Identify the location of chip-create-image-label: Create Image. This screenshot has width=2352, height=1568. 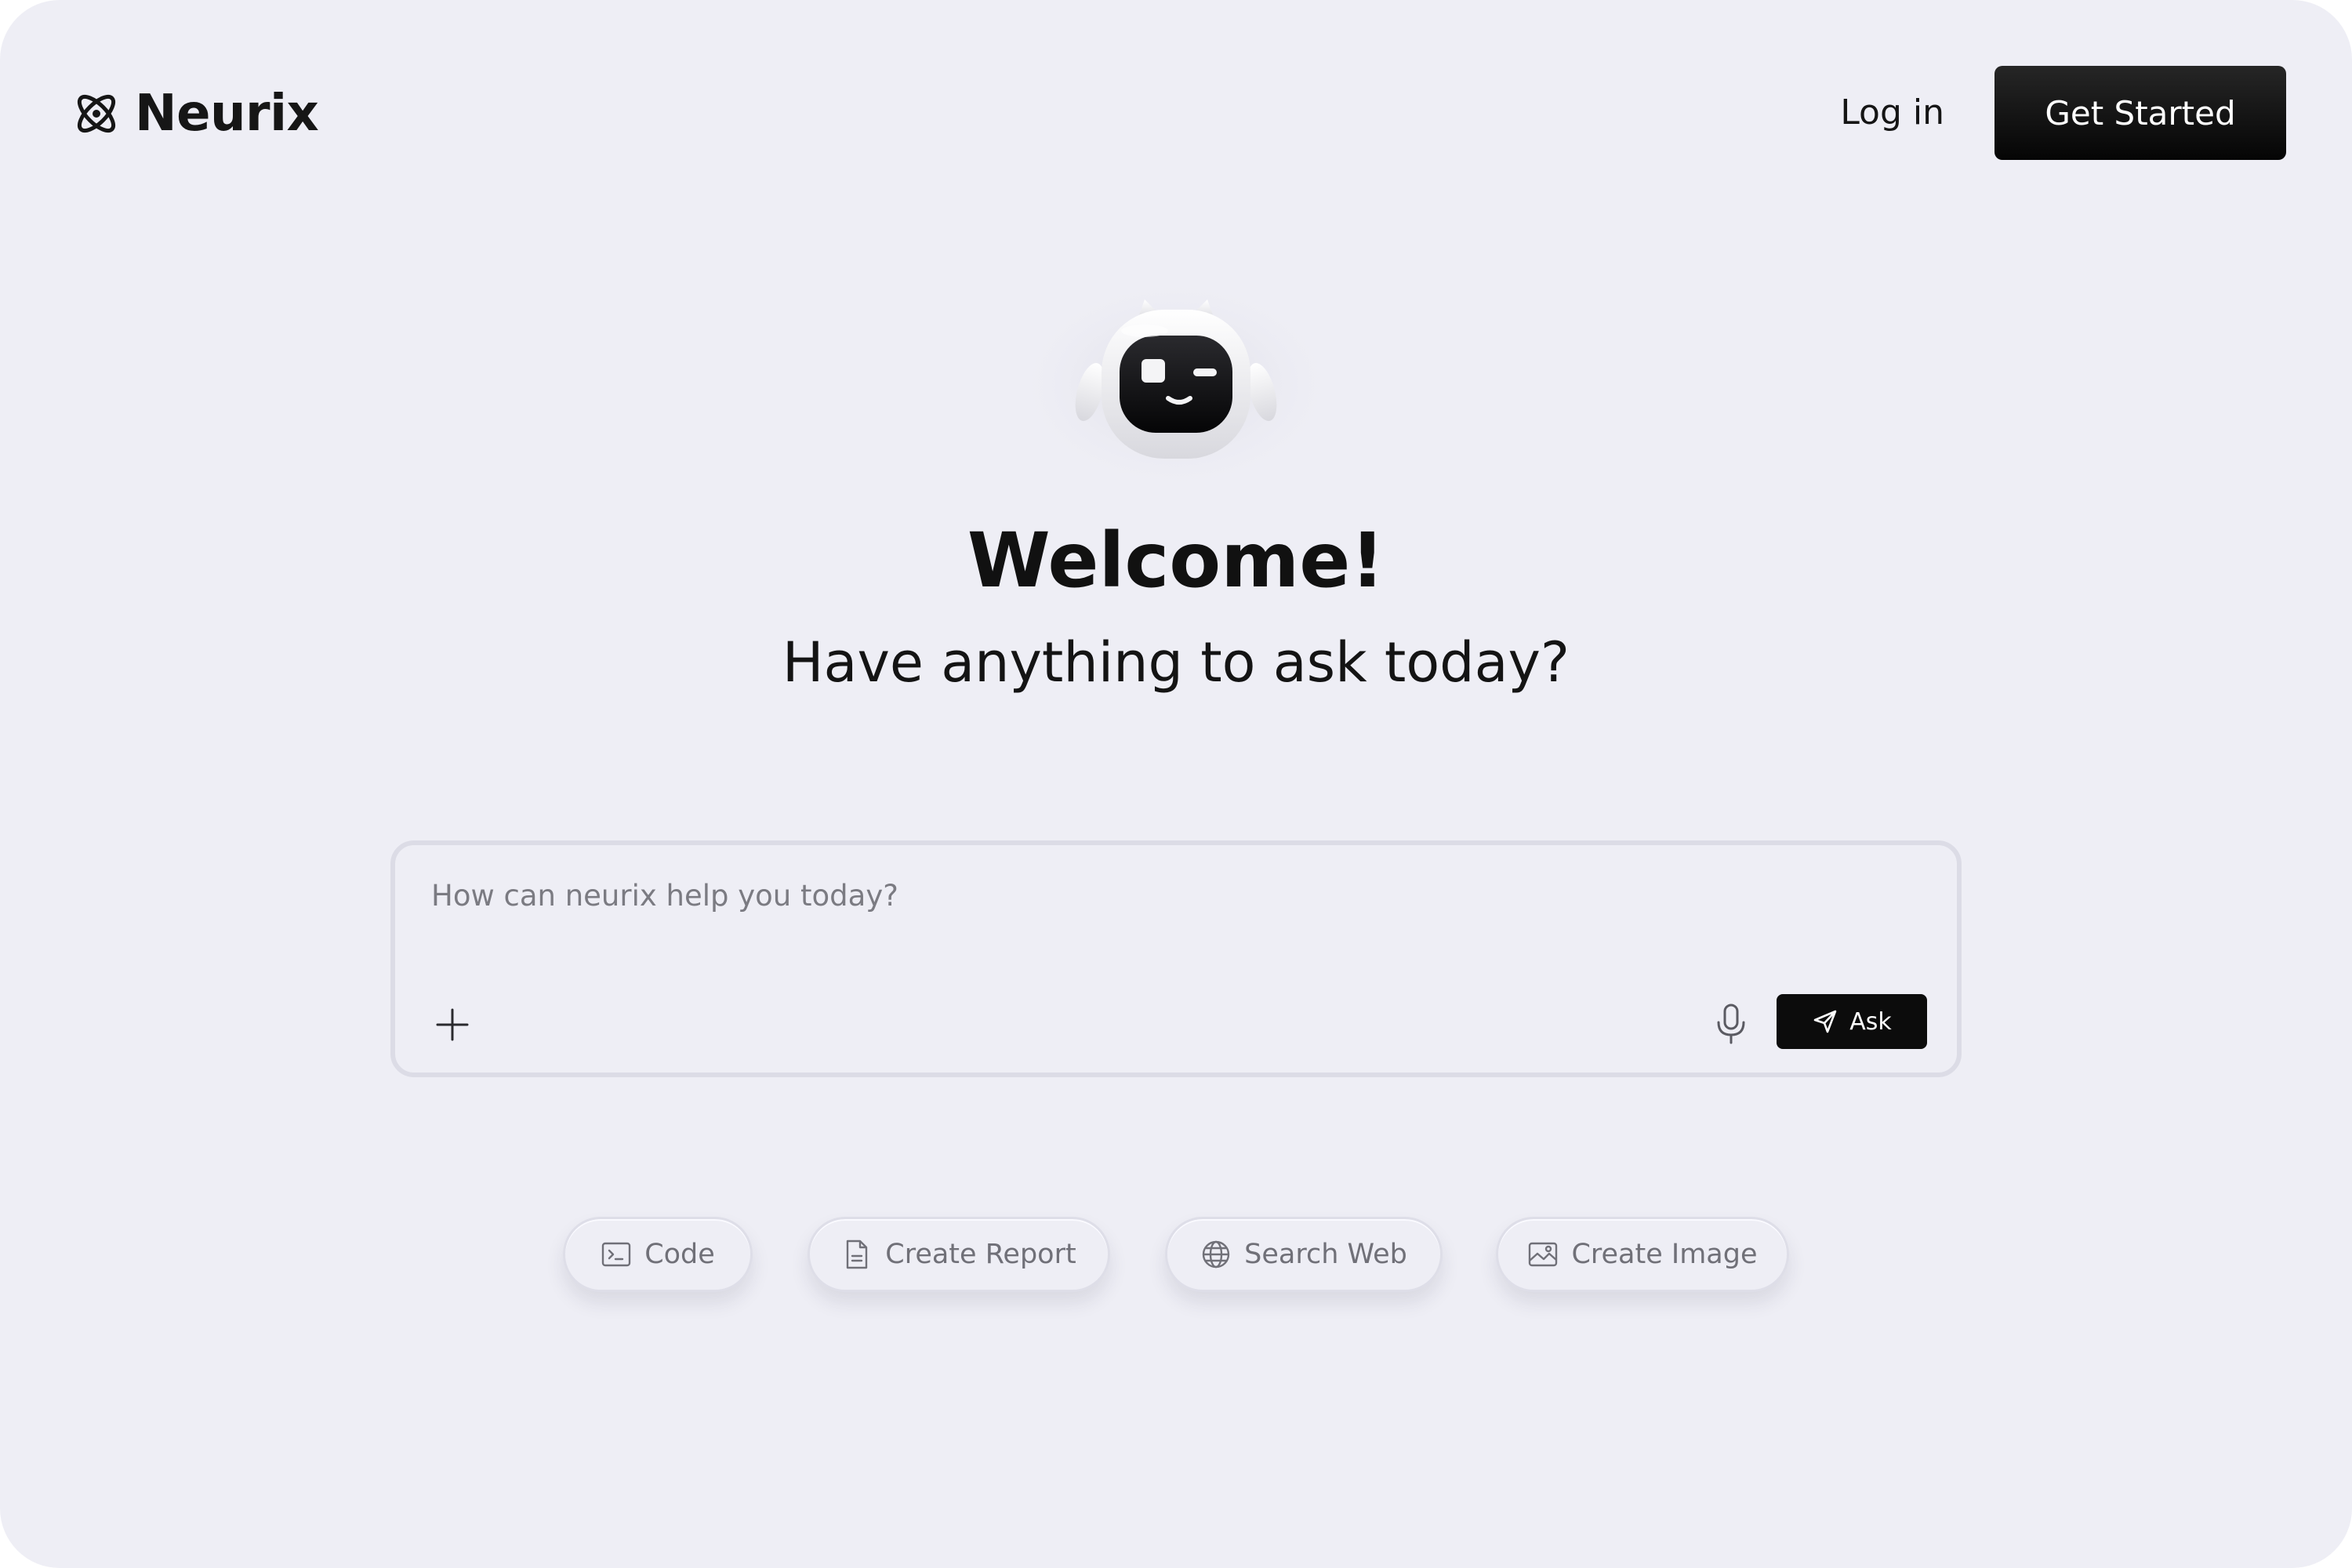
(1664, 1254).